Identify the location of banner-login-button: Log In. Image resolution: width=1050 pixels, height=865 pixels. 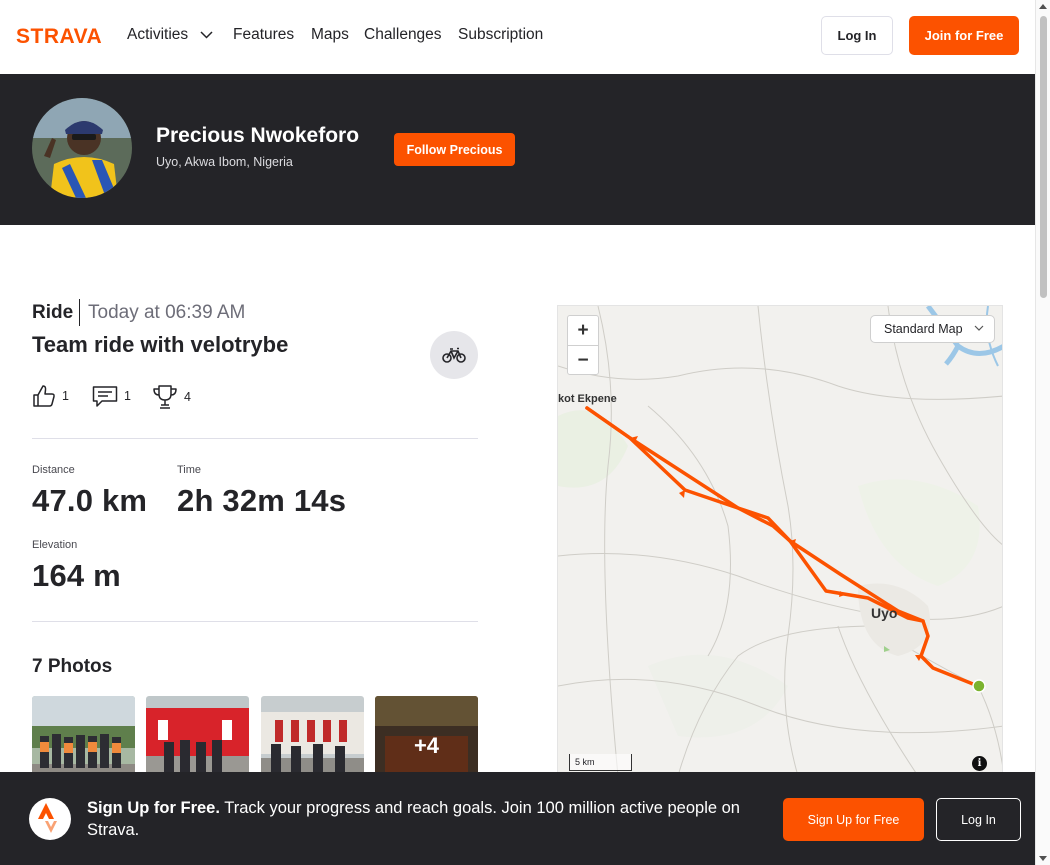
(978, 819).